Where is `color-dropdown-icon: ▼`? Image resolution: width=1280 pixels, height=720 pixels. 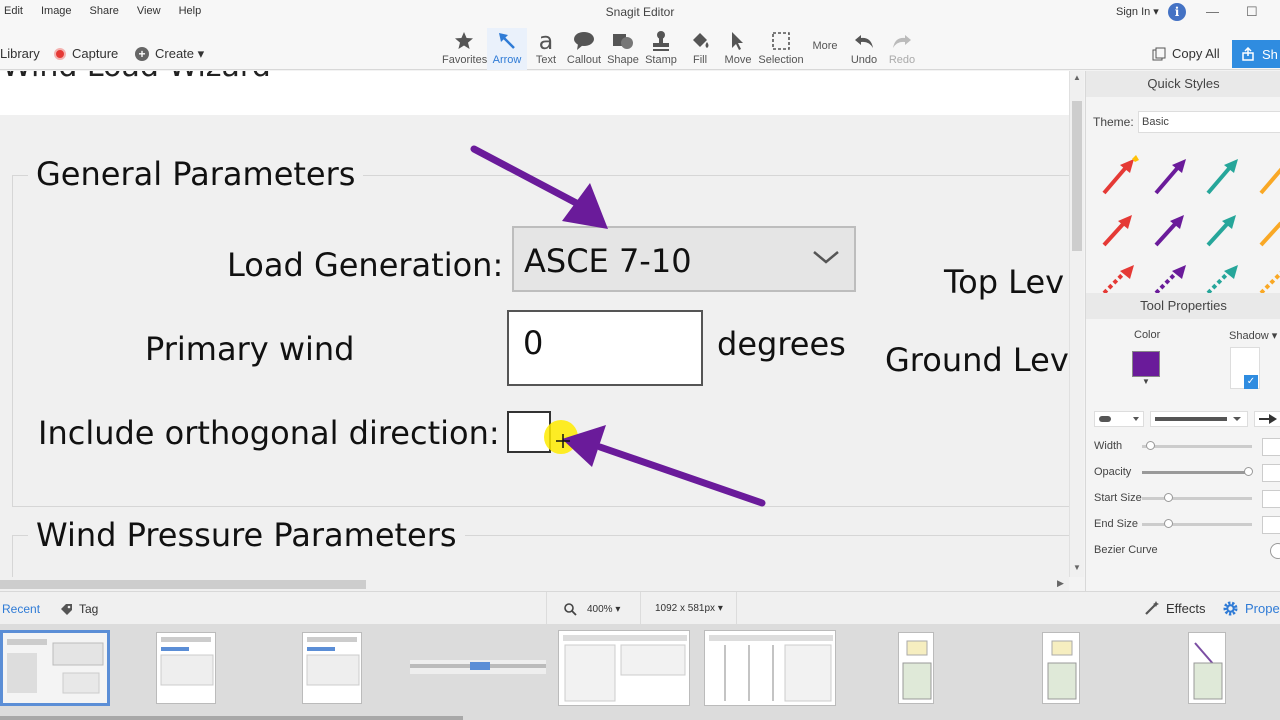
color-dropdown-icon: ▼ is located at coordinates (1146, 381).